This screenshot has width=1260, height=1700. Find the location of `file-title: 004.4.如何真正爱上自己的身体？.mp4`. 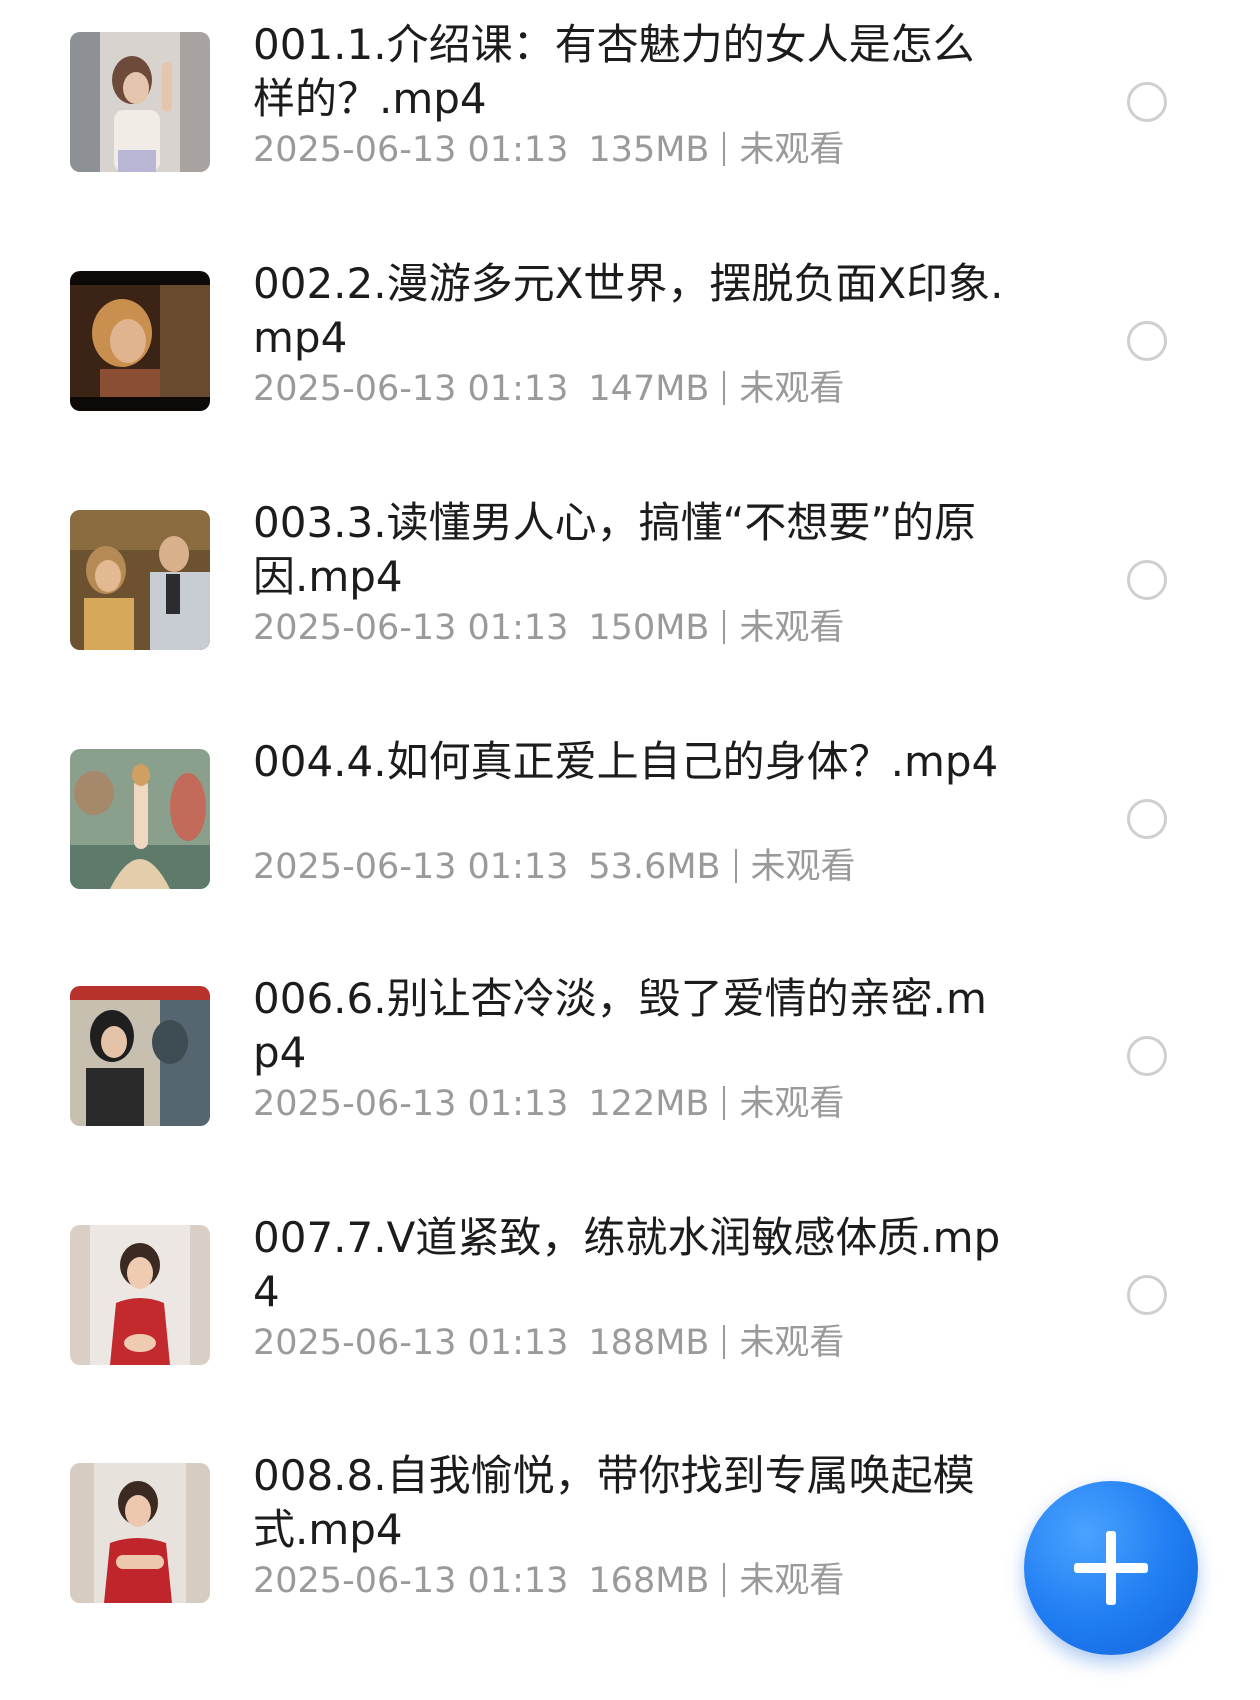

file-title: 004.4.如何真正爱上自己的身体？.mp4 is located at coordinates (626, 761).